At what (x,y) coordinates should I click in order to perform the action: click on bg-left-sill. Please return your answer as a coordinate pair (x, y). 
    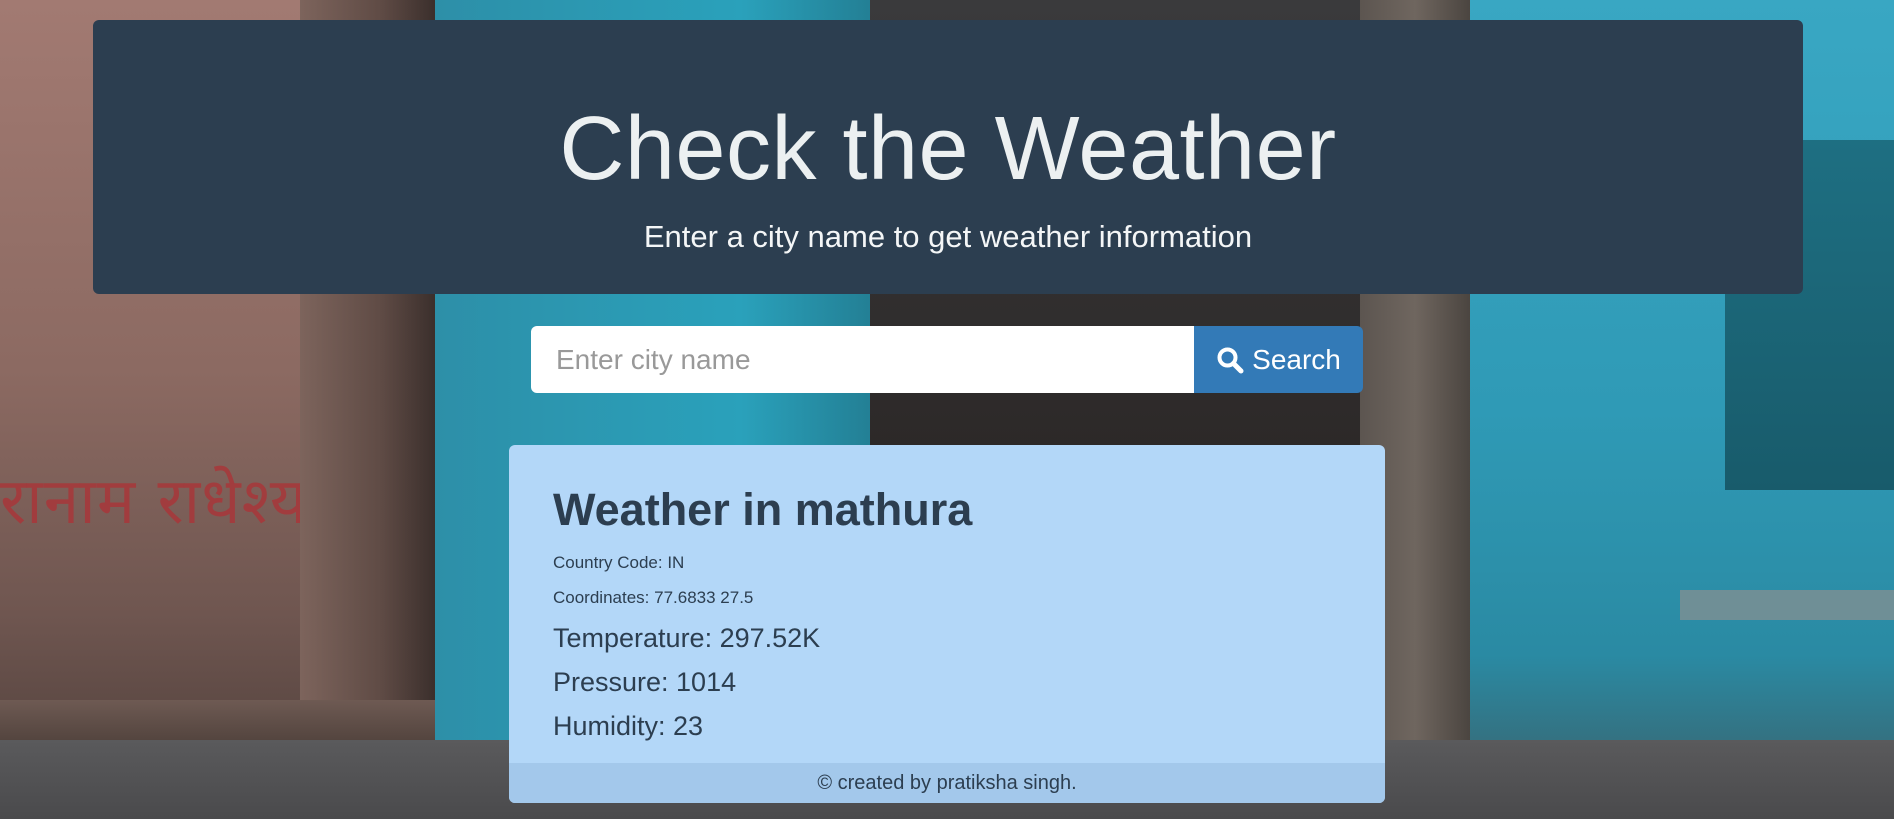
    Looking at the image, I should click on (217, 720).